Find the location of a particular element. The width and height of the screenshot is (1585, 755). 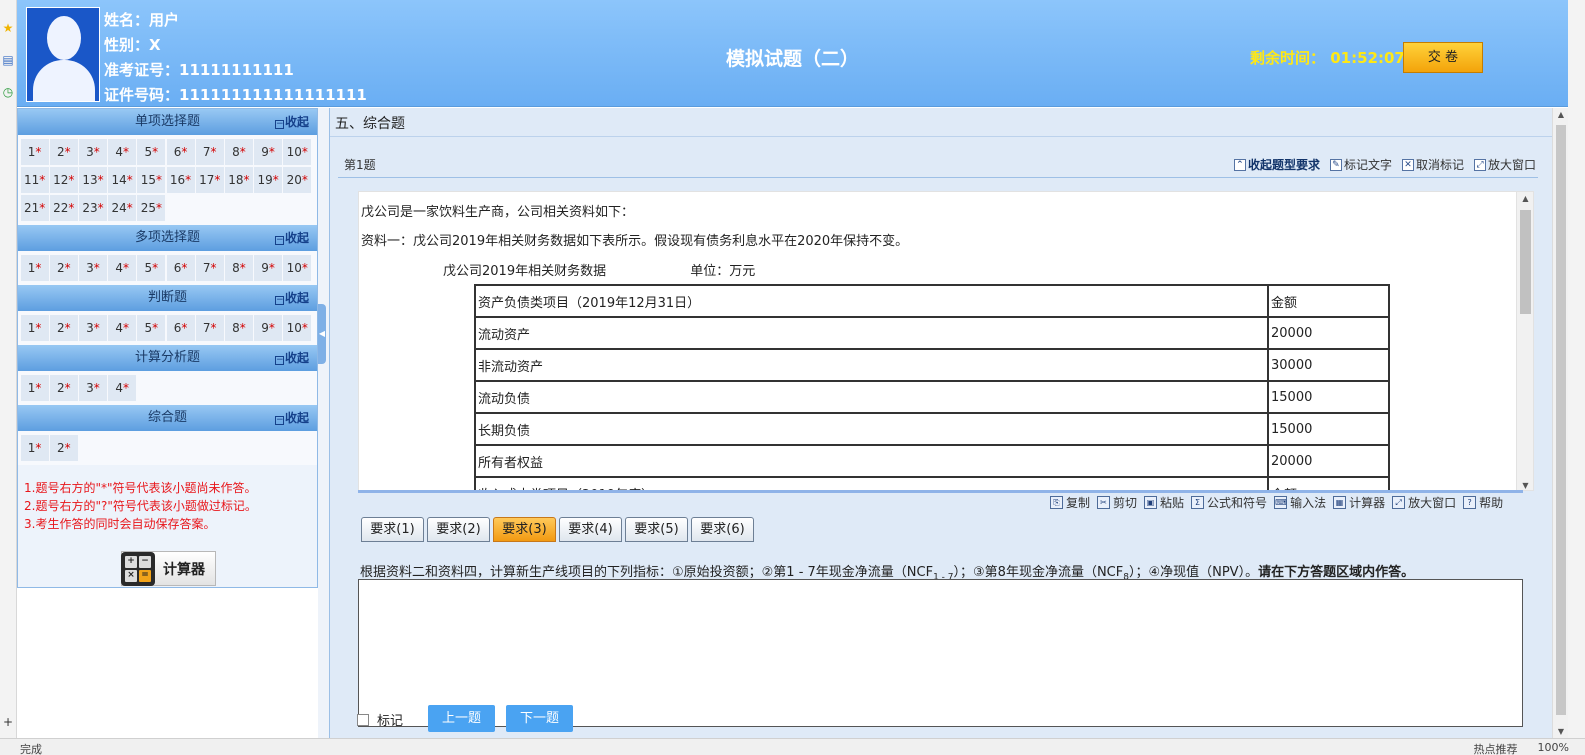

scroll-up-icon: ▲ is located at coordinates (1525, 198).